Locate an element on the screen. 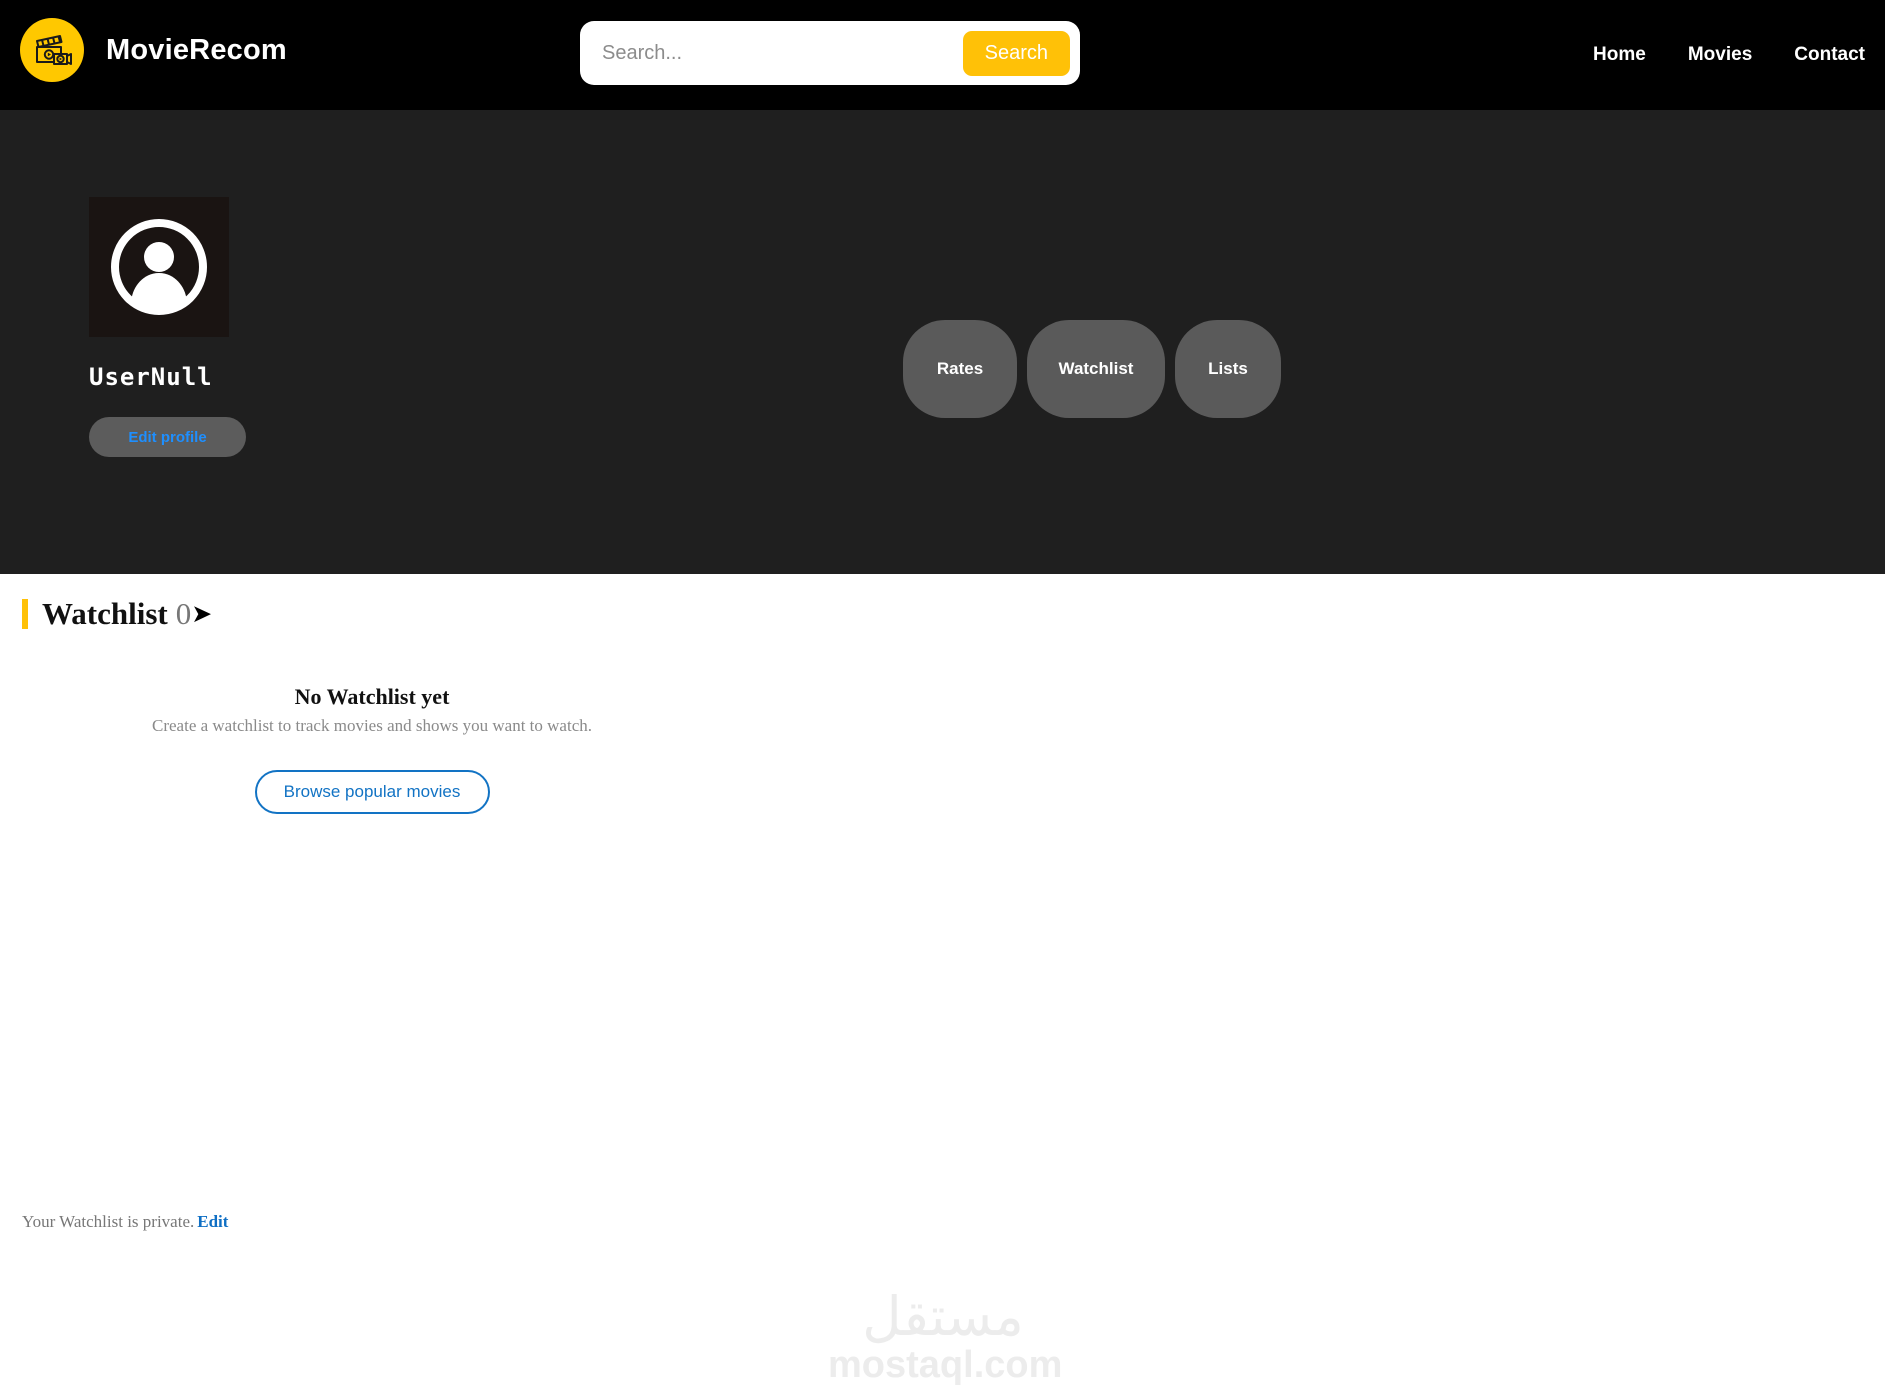  site-header: MovieRecom Search Home Movies Contact is located at coordinates (942, 55).